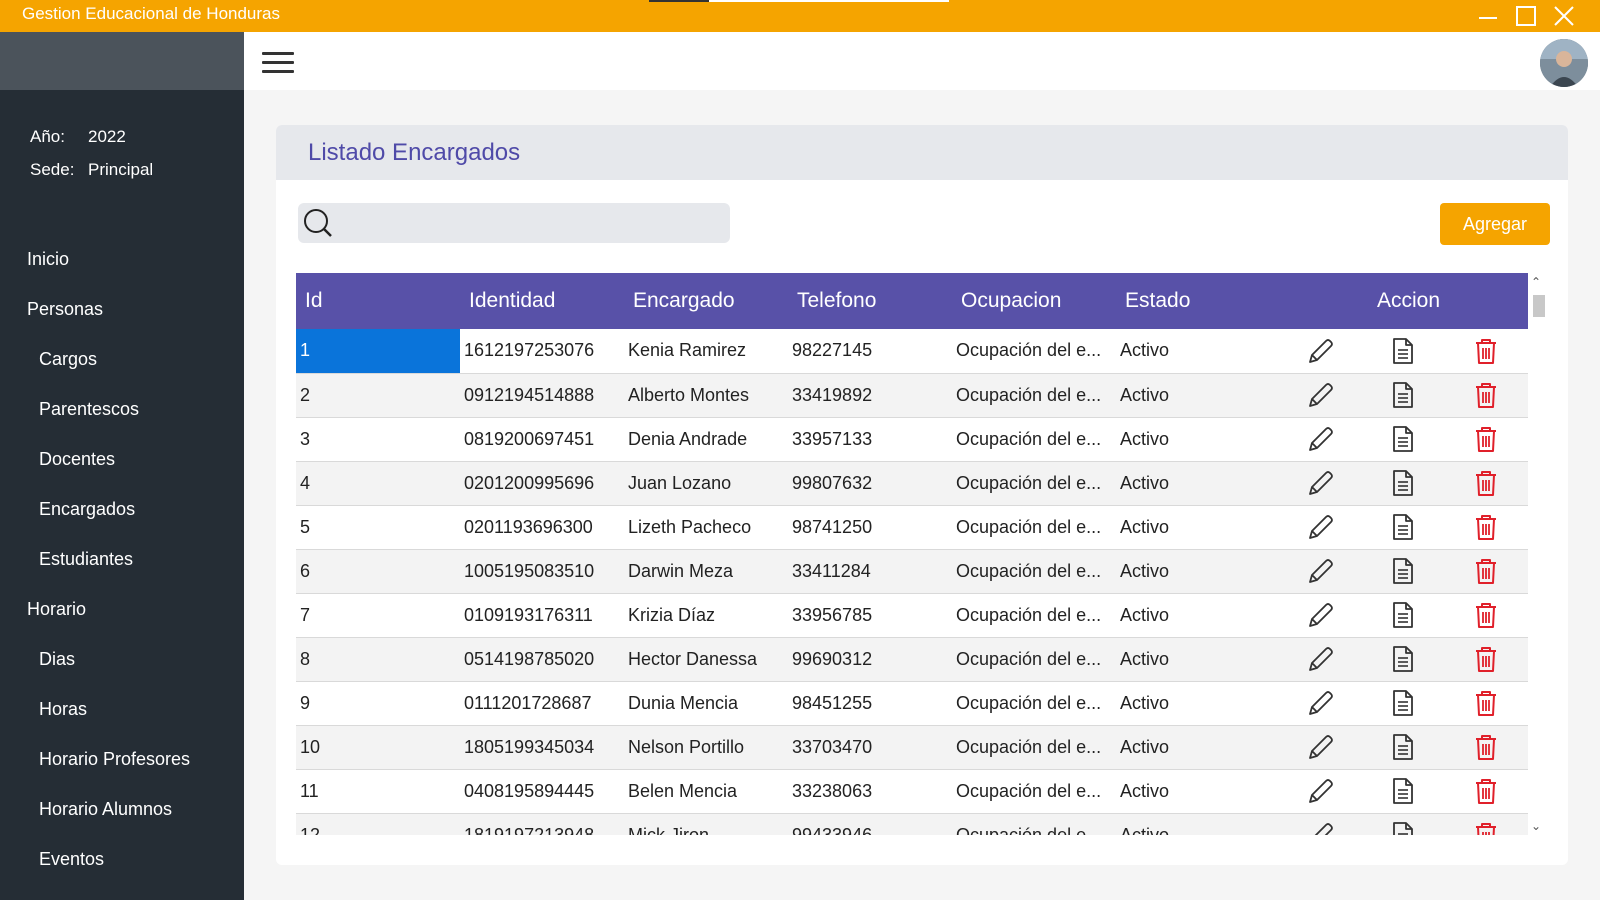  I want to click on cell-telefono: 33957133, so click(870, 439).